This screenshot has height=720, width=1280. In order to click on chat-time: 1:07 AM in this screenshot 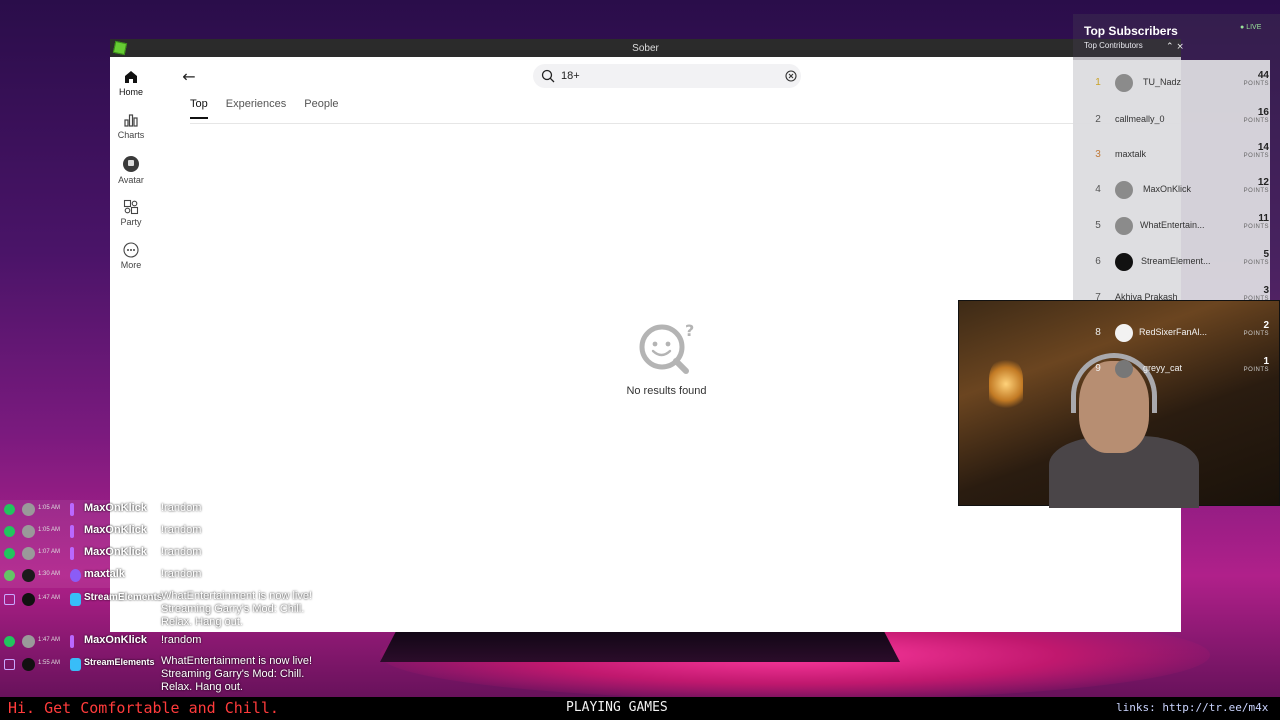, I will do `click(49, 552)`.